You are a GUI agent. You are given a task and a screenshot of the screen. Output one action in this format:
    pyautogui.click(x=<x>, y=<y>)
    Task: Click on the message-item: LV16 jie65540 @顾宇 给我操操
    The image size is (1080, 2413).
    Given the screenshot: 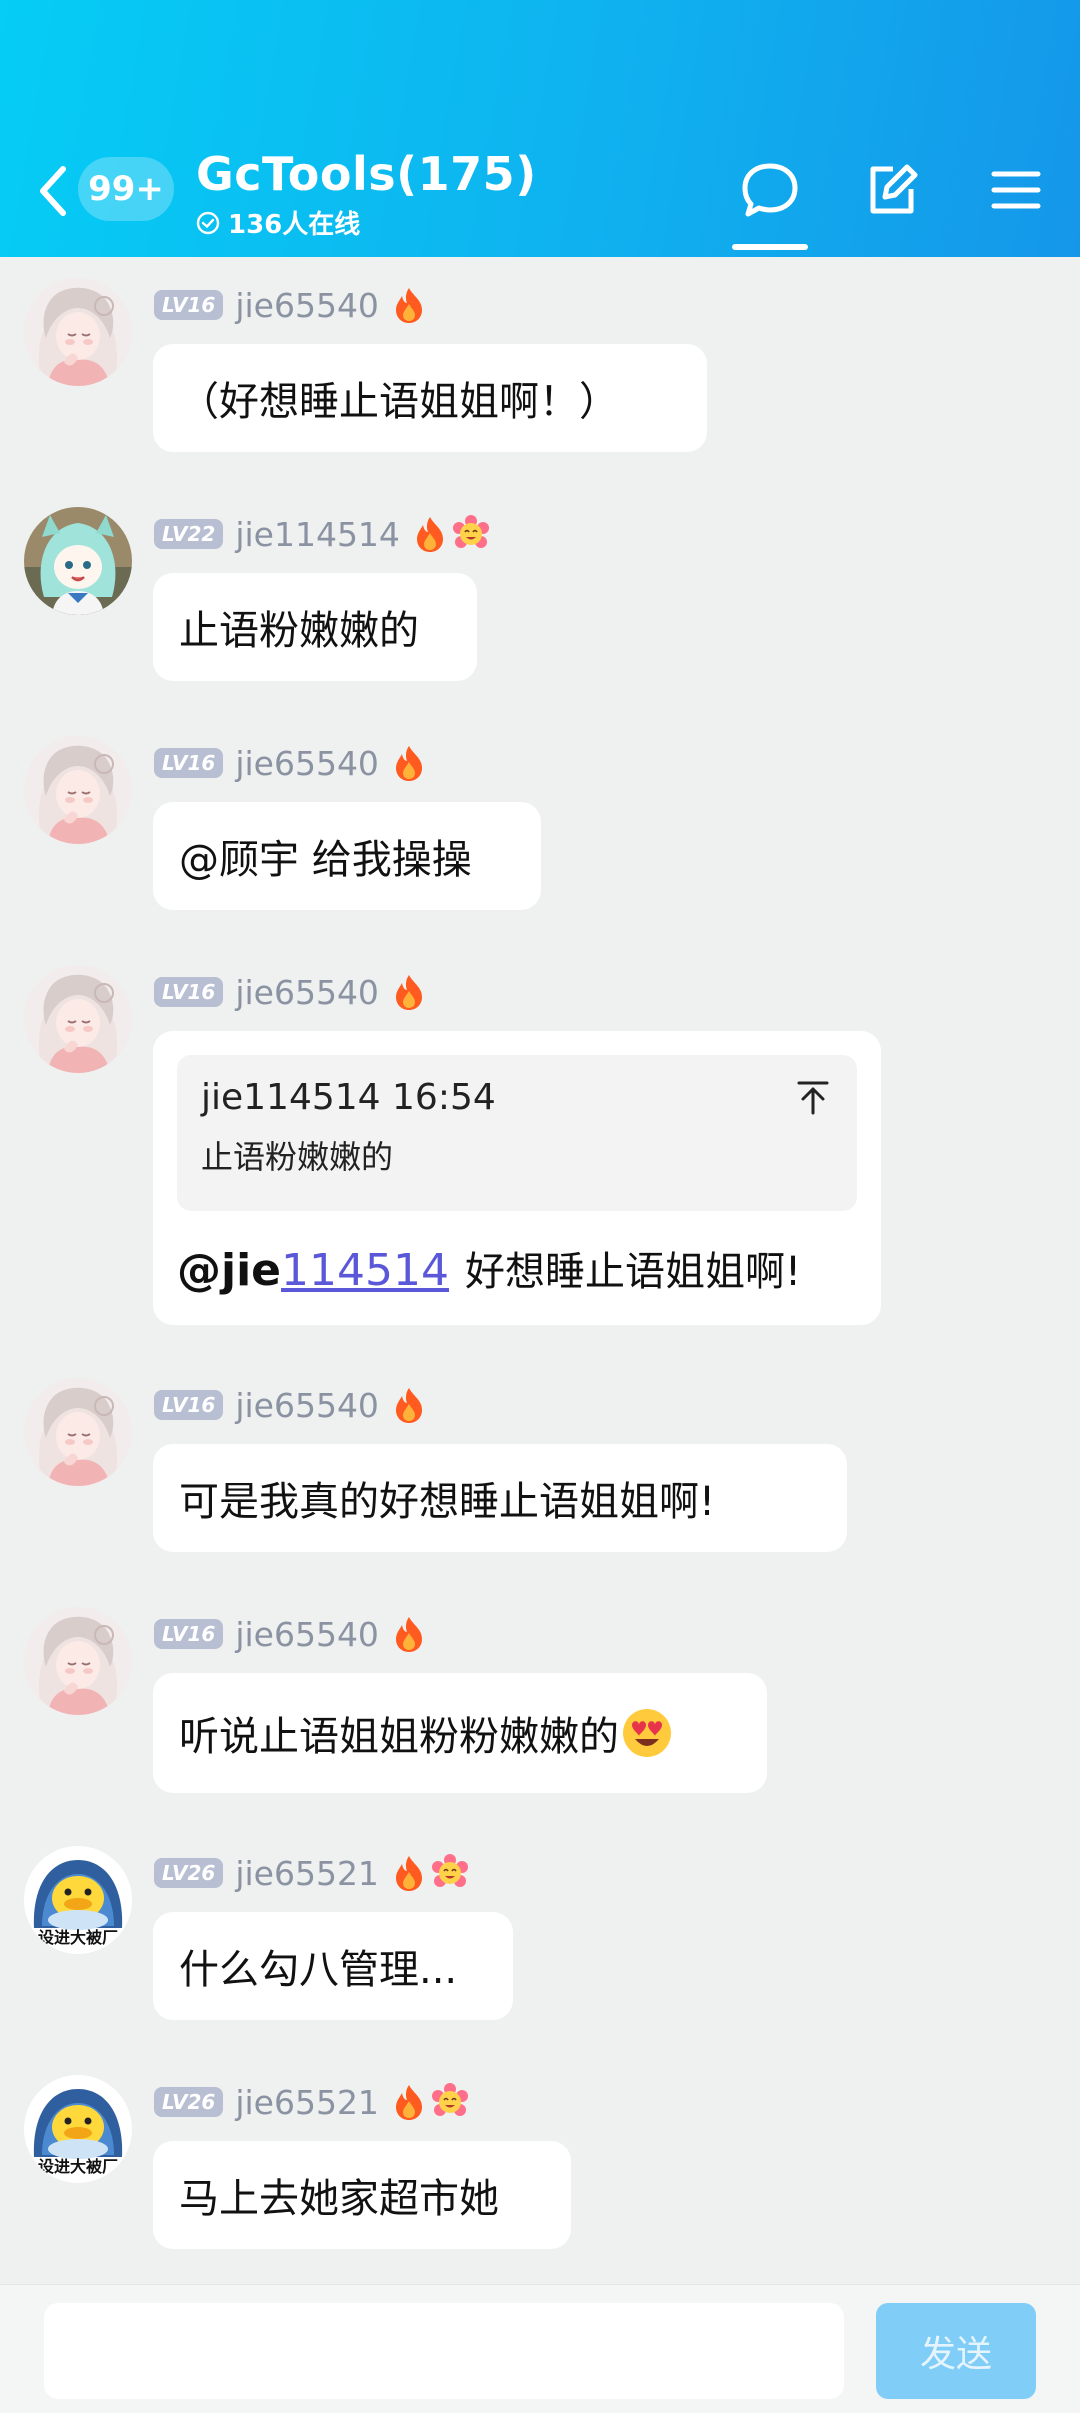 What is the action you would take?
    pyautogui.click(x=540, y=836)
    